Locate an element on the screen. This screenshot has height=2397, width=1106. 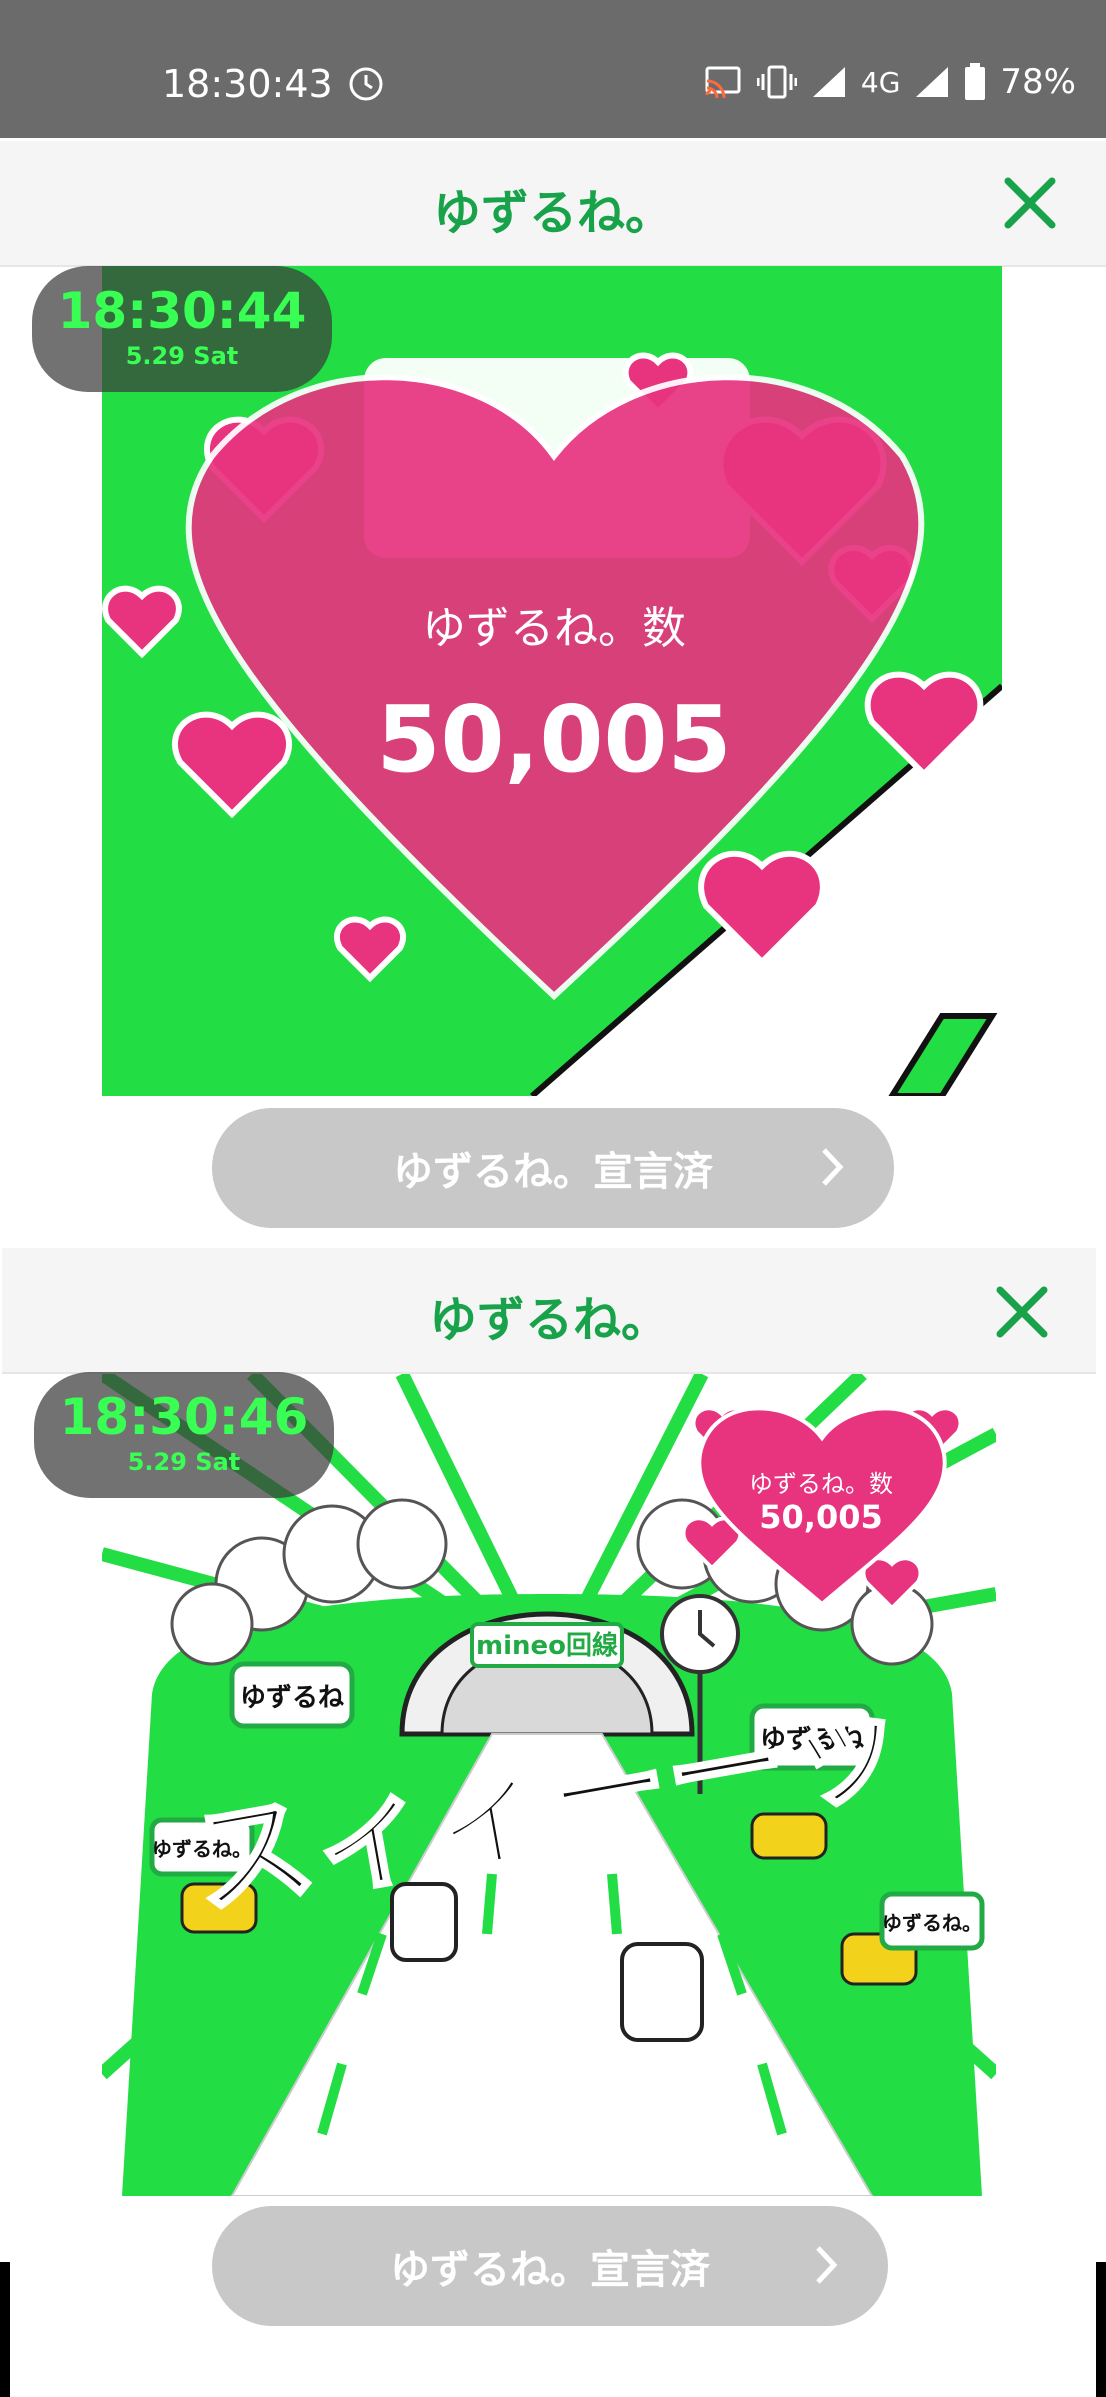
battery-percent: 78% is located at coordinates (1038, 82).